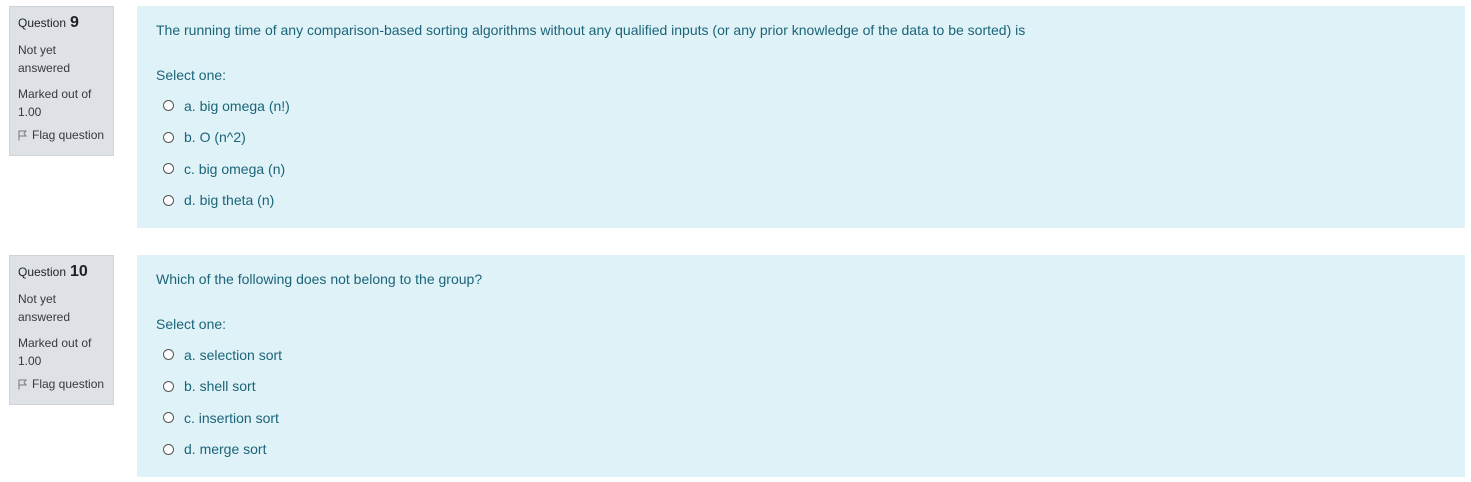  Describe the element at coordinates (810, 201) in the screenshot. I see `answer-option-d: d. big theta (n)` at that location.